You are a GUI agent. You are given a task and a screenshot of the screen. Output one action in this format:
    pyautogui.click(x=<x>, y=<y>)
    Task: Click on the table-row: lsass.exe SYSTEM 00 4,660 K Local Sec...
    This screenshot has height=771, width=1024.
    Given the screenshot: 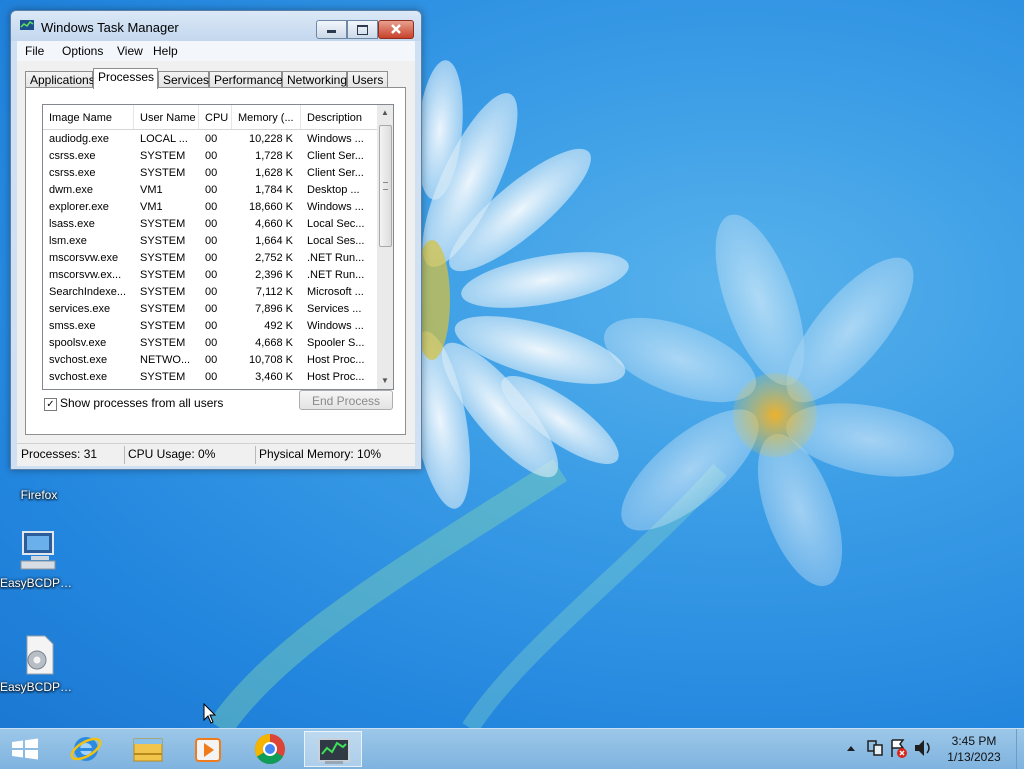 What is the action you would take?
    pyautogui.click(x=210, y=224)
    